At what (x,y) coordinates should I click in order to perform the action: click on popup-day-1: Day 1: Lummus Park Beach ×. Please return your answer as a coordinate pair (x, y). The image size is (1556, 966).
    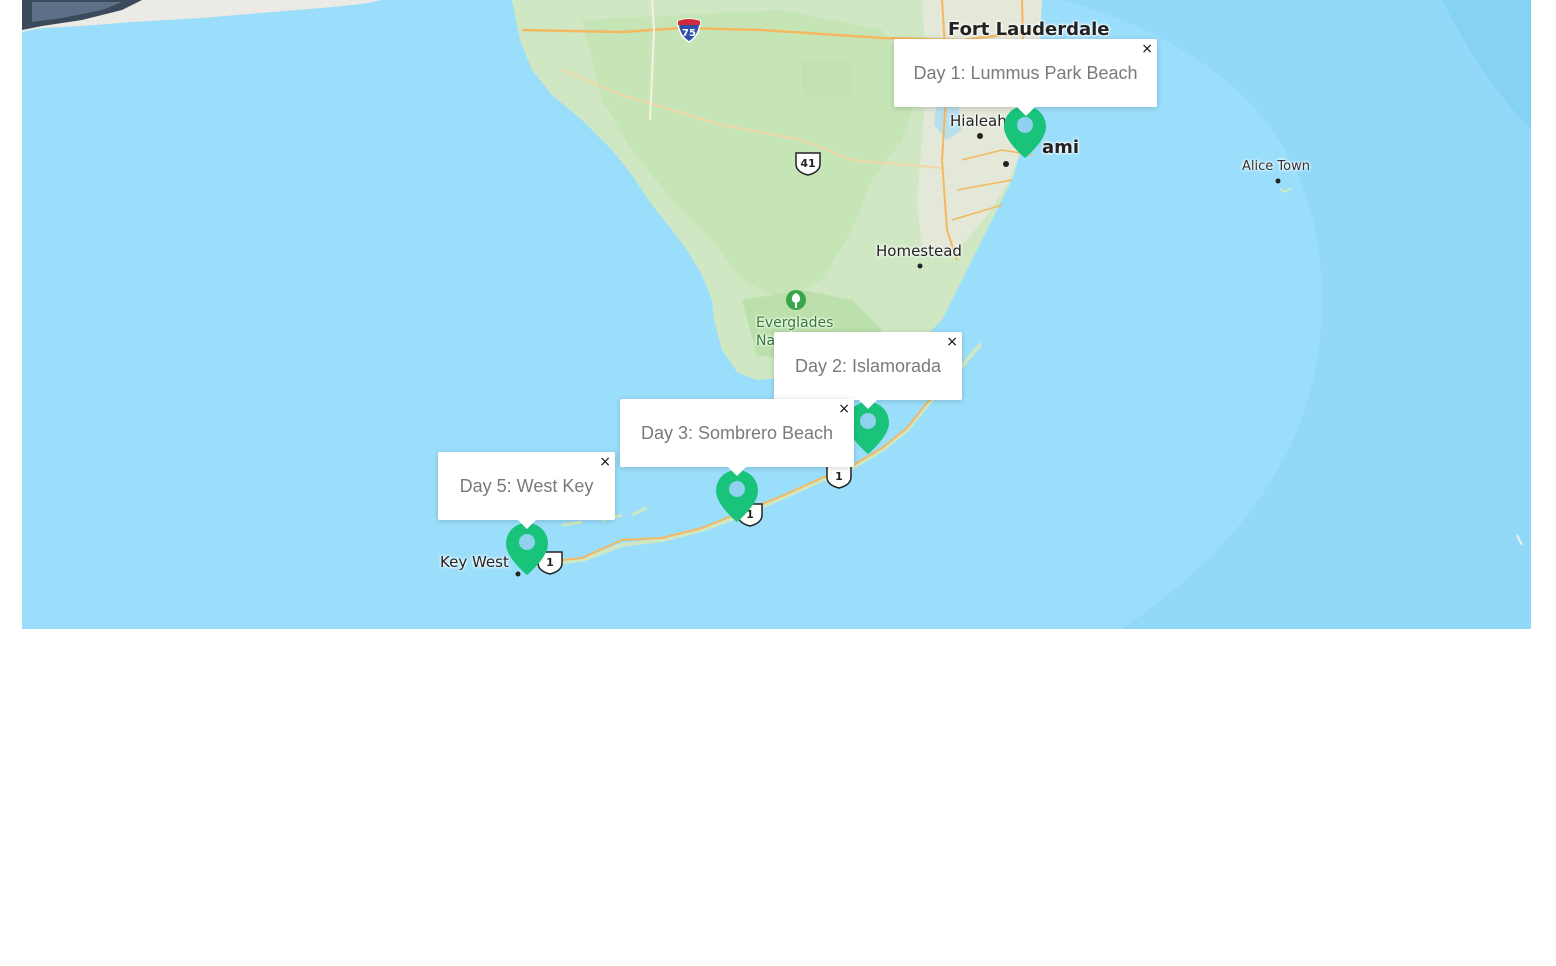
    Looking at the image, I should click on (1025, 77).